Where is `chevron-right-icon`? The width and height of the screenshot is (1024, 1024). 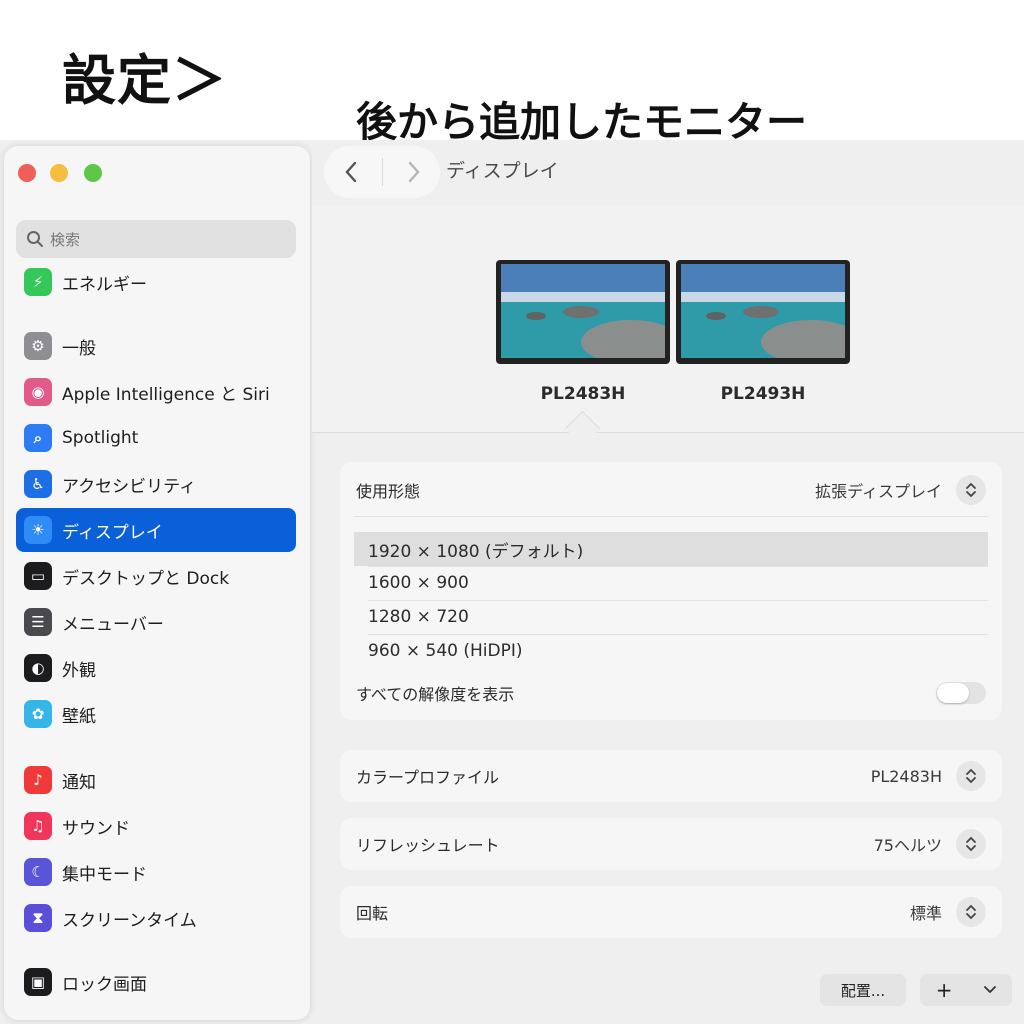 chevron-right-icon is located at coordinates (414, 172).